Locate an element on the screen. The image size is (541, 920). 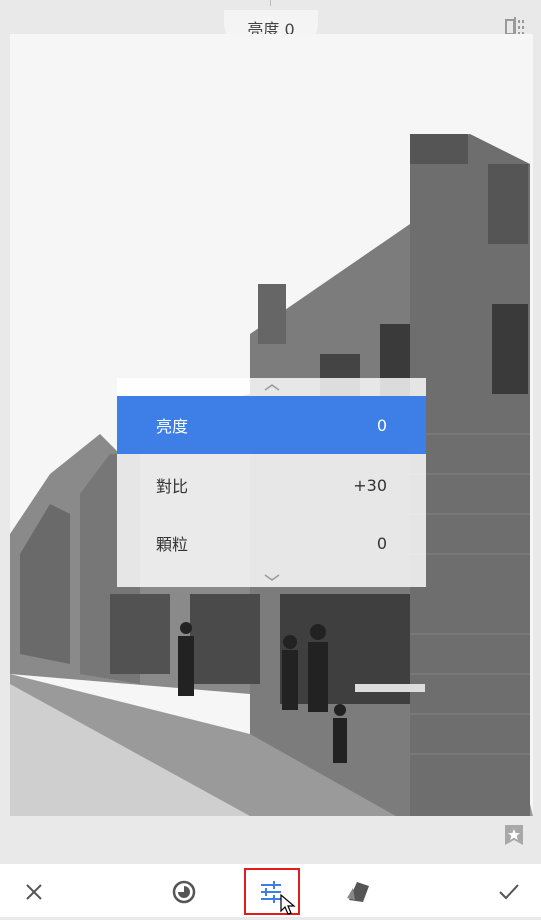
adjustment-menu: 亮度 0 對比 +30 顆粒 0 is located at coordinates (271, 482).